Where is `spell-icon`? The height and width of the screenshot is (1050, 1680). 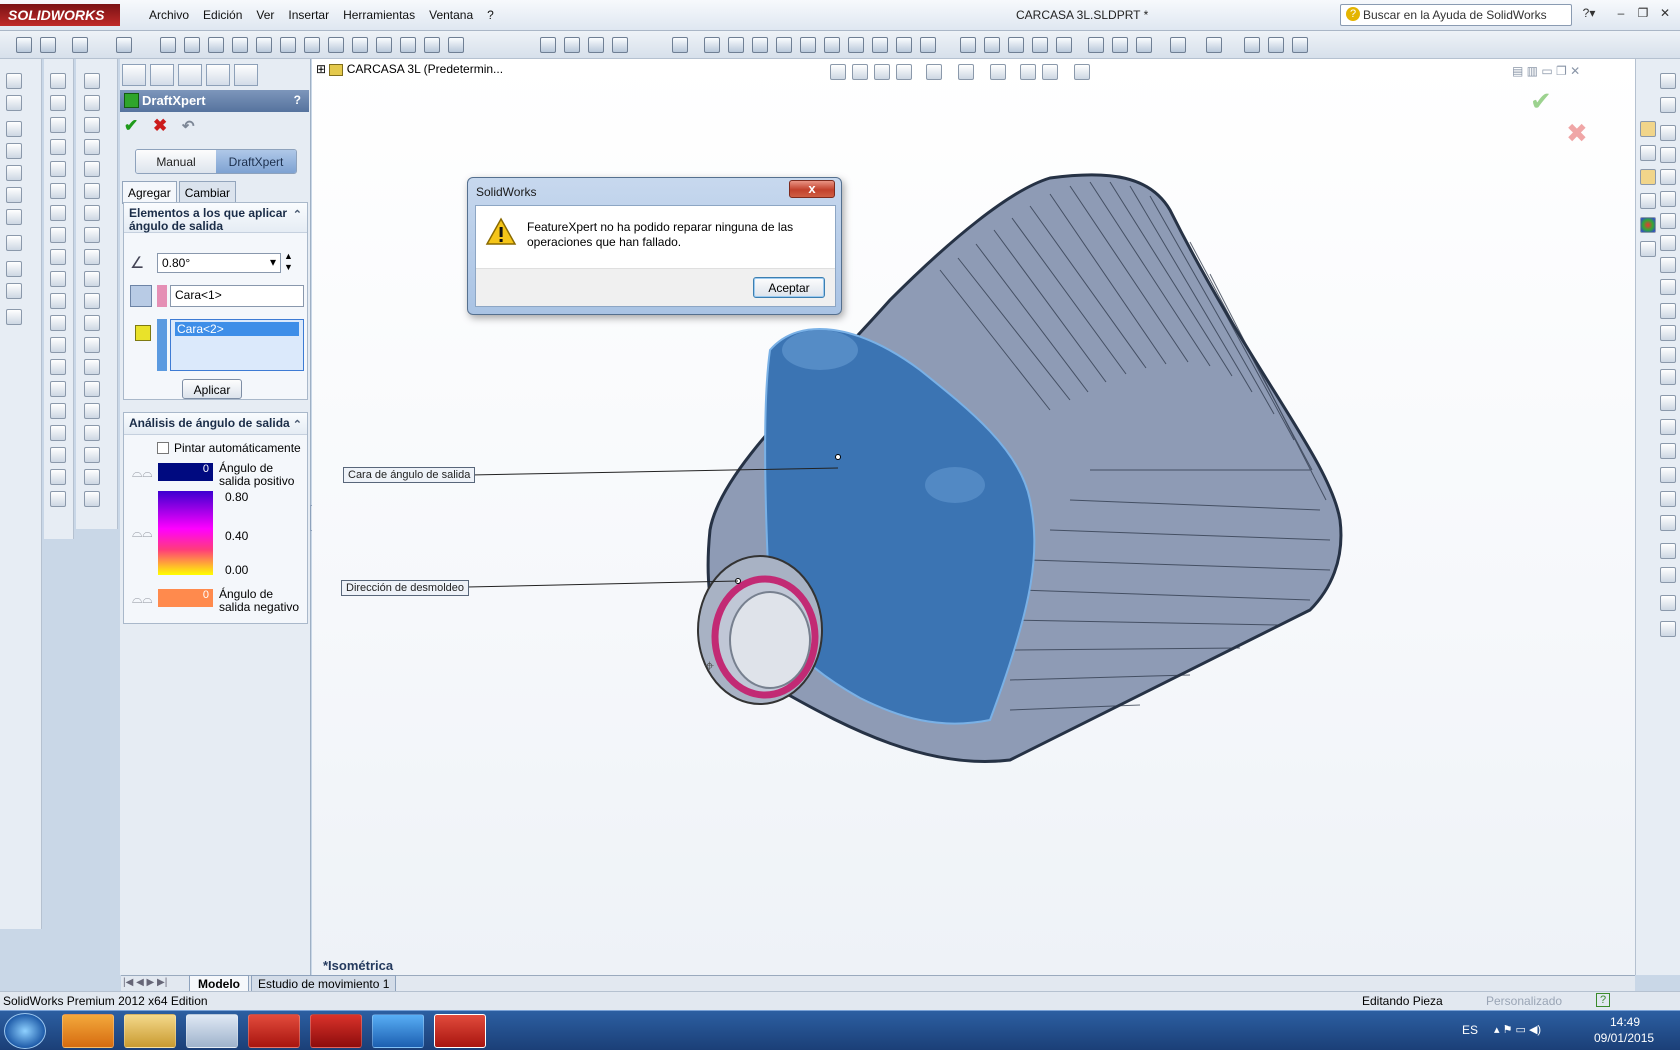 spell-icon is located at coordinates (168, 45).